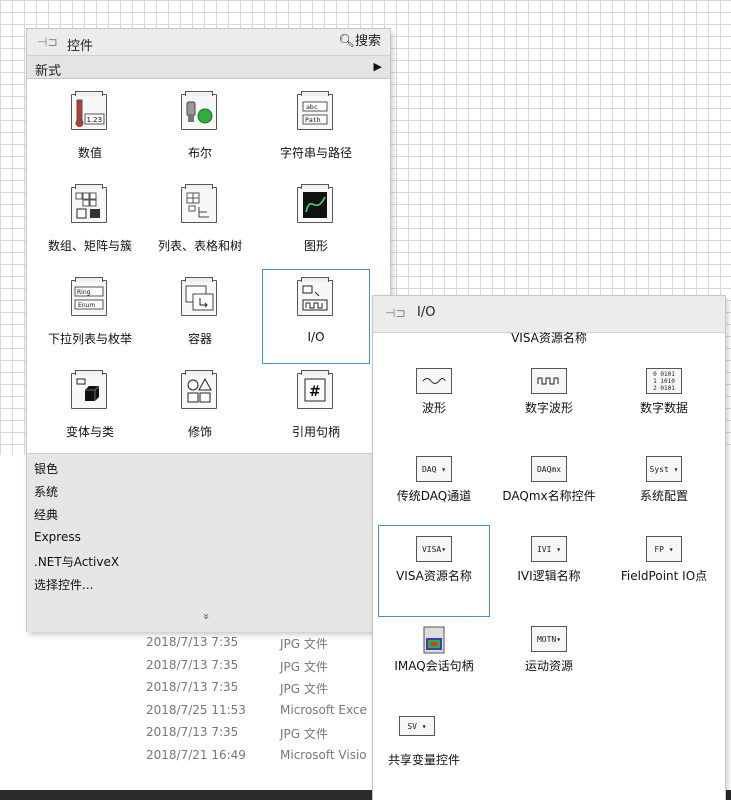 This screenshot has width=731, height=800. I want to click on io-item-ivi-logical-name: IVI ▾ IVI逻辑名称, so click(549, 570).